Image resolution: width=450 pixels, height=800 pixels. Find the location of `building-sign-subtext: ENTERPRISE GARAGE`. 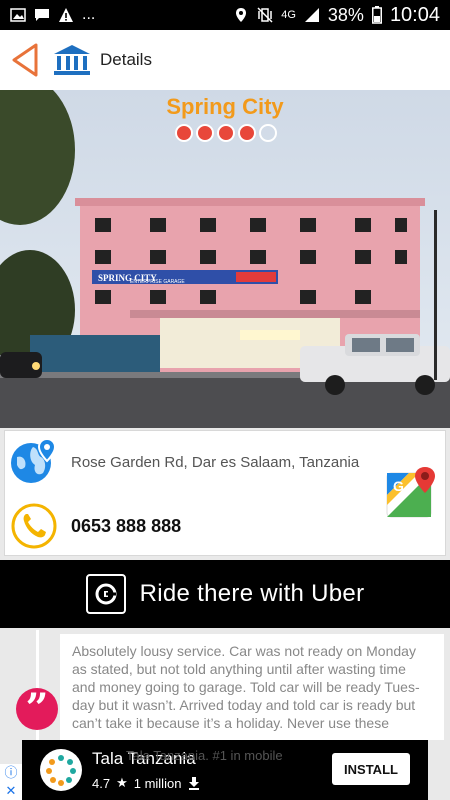

building-sign-subtext: ENTERPRISE GARAGE is located at coordinates (157, 282).